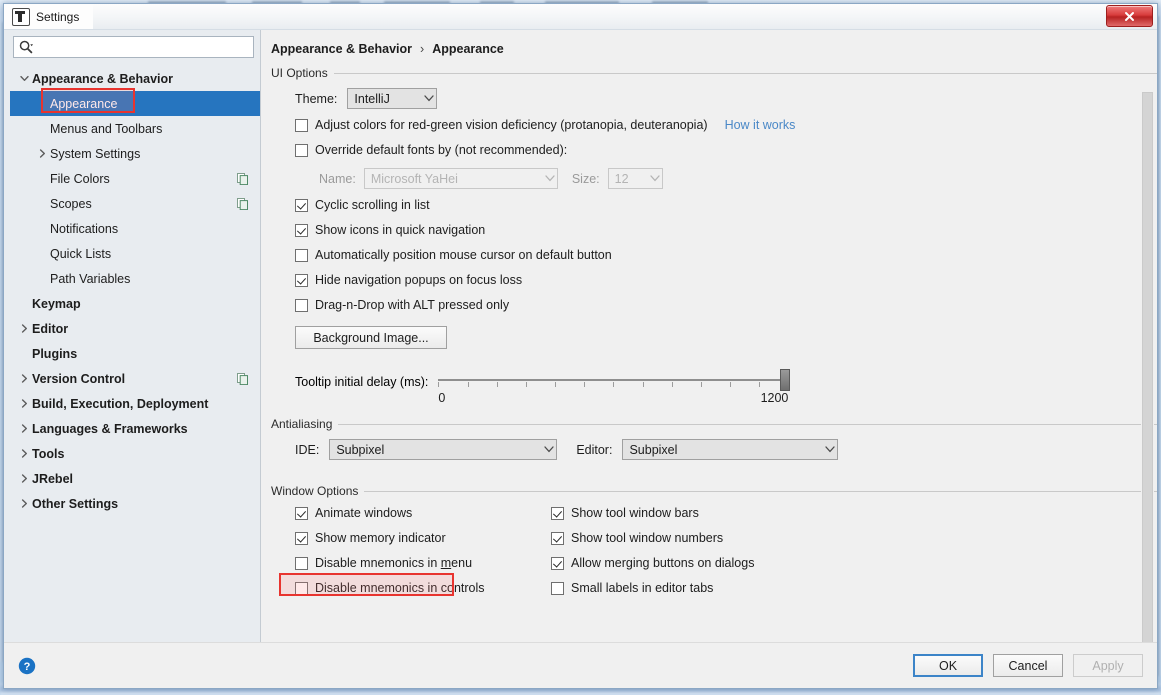 The width and height of the screenshot is (1161, 695). I want to click on sidebar-item-keymap: Keymap, so click(135, 303).